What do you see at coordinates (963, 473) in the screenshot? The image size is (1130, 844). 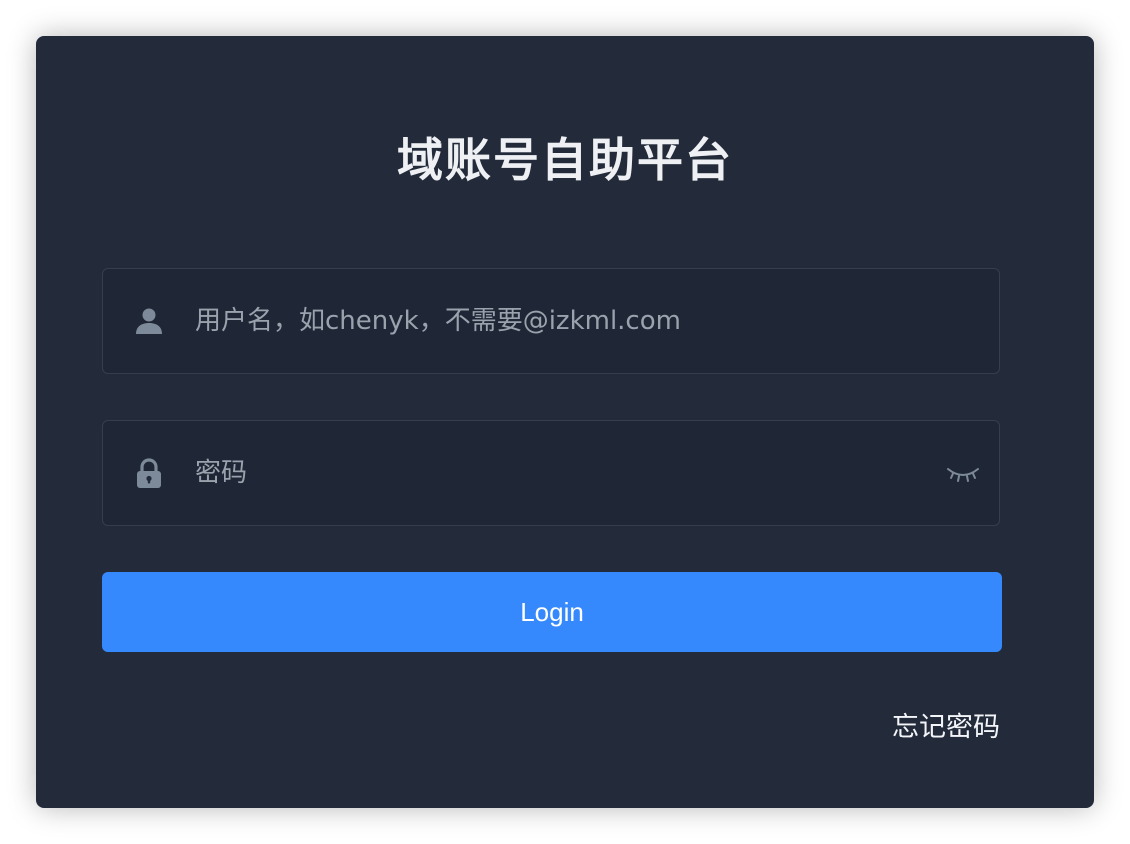 I see `eye-closed-icon` at bounding box center [963, 473].